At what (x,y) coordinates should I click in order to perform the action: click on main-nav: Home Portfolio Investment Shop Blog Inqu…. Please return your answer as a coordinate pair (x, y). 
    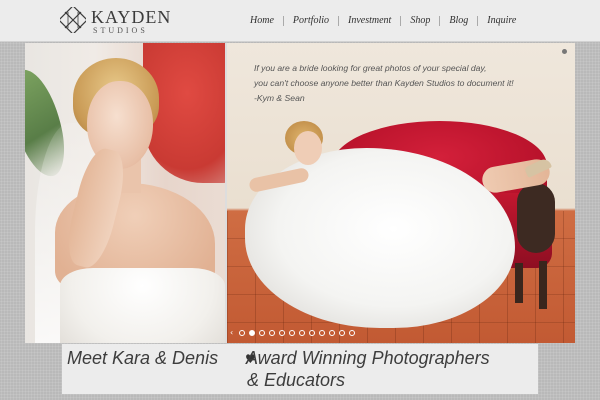
    Looking at the image, I should click on (383, 21).